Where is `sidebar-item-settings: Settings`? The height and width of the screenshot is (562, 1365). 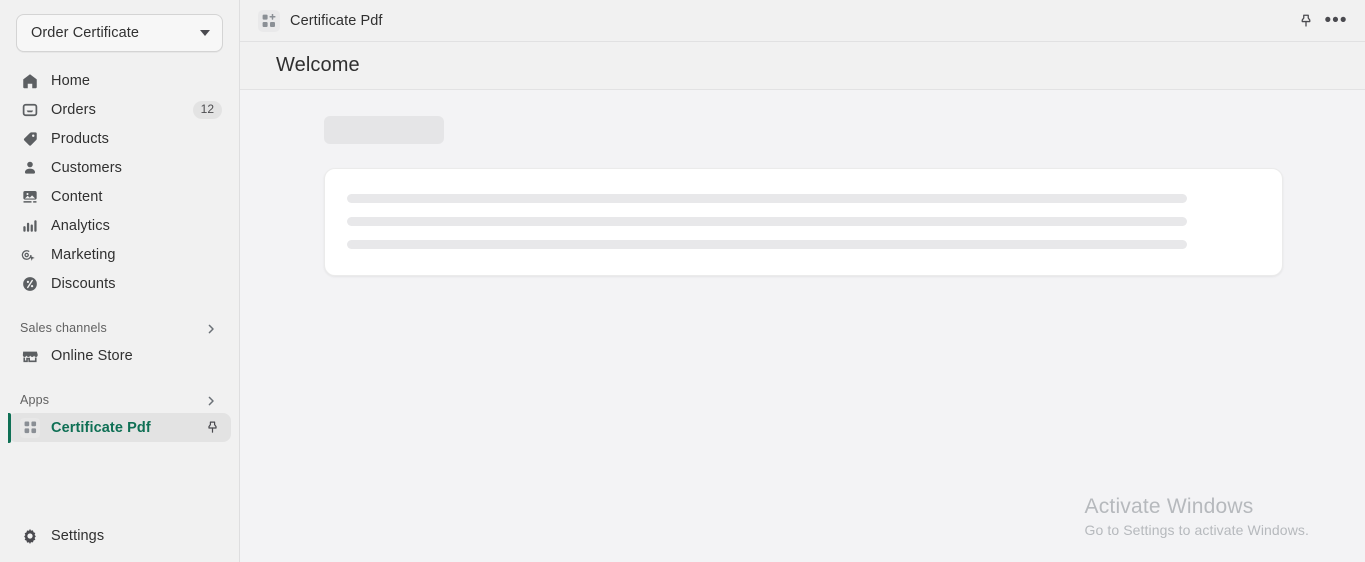
sidebar-item-settings: Settings is located at coordinates (119, 535).